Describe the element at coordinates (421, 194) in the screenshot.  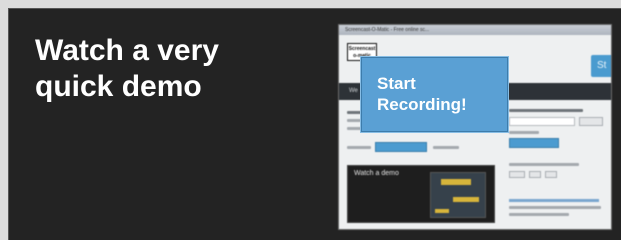
I see `thumb-video-preview: Watch a demo` at that location.